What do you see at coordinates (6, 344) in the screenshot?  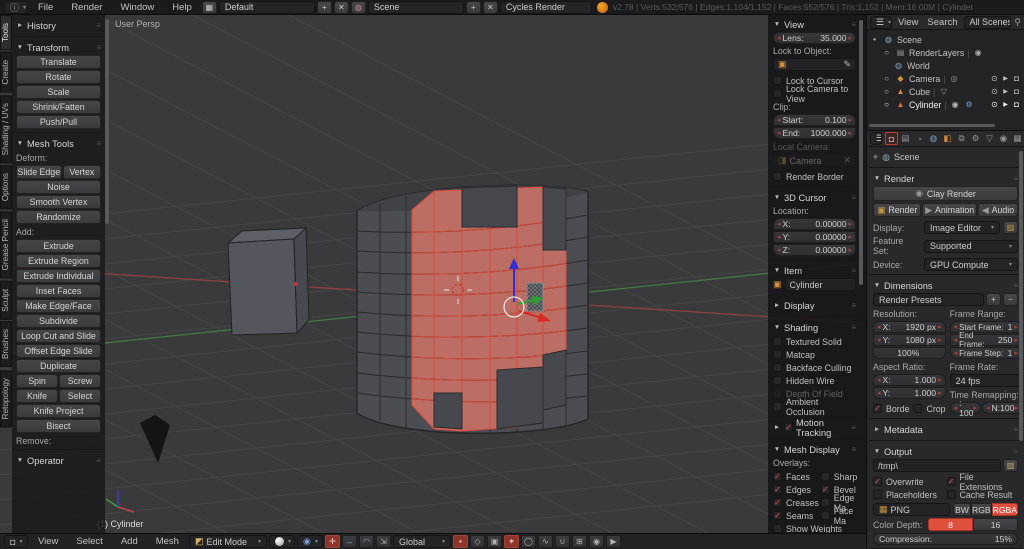 I see `tab-brushes: Brushes` at bounding box center [6, 344].